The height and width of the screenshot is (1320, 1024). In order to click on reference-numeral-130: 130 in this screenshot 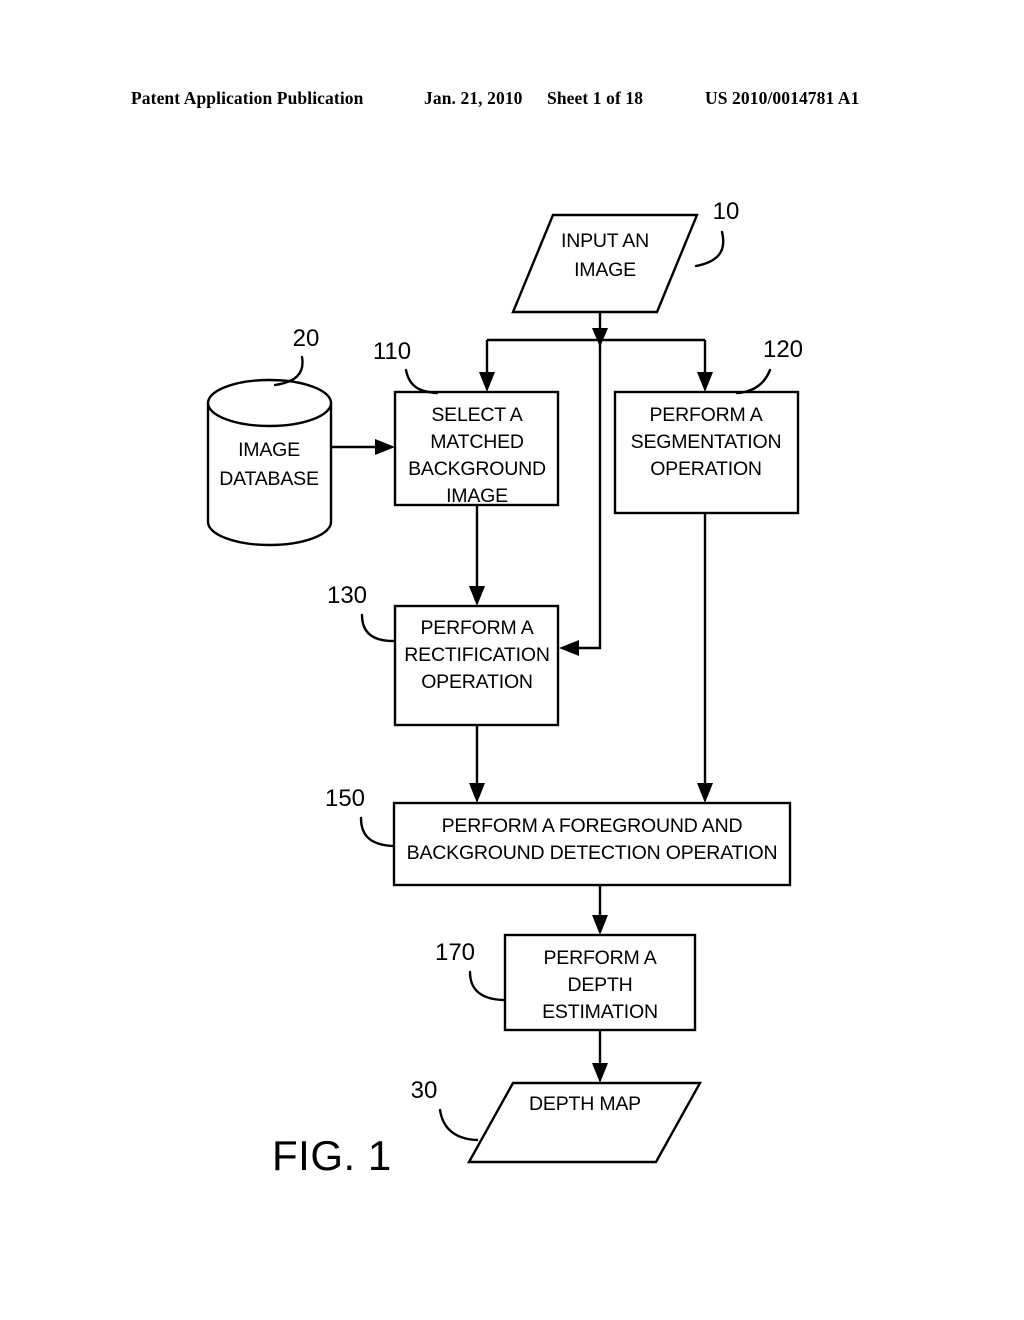, I will do `click(361, 612)`.